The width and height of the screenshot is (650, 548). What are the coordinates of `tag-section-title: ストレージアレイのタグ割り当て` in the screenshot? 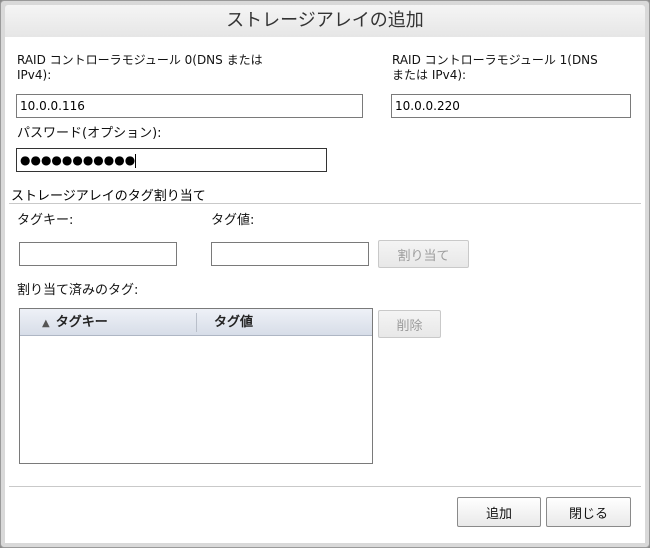 It's located at (108, 196).